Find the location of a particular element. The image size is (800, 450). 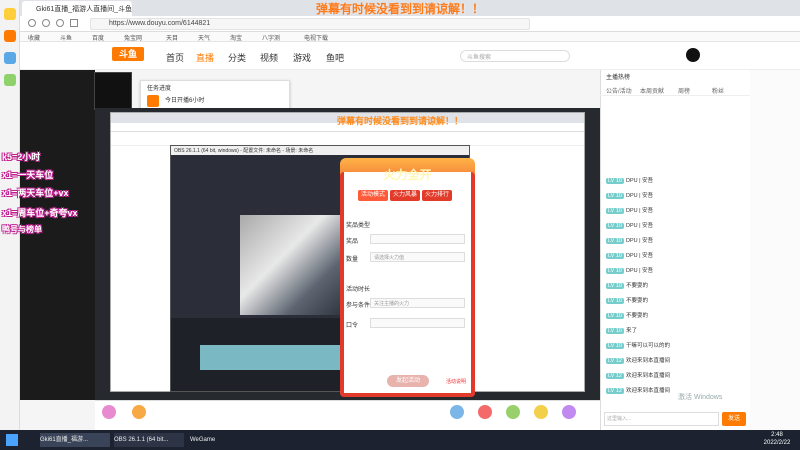

count-field: 请选择火力值 is located at coordinates (417, 257).